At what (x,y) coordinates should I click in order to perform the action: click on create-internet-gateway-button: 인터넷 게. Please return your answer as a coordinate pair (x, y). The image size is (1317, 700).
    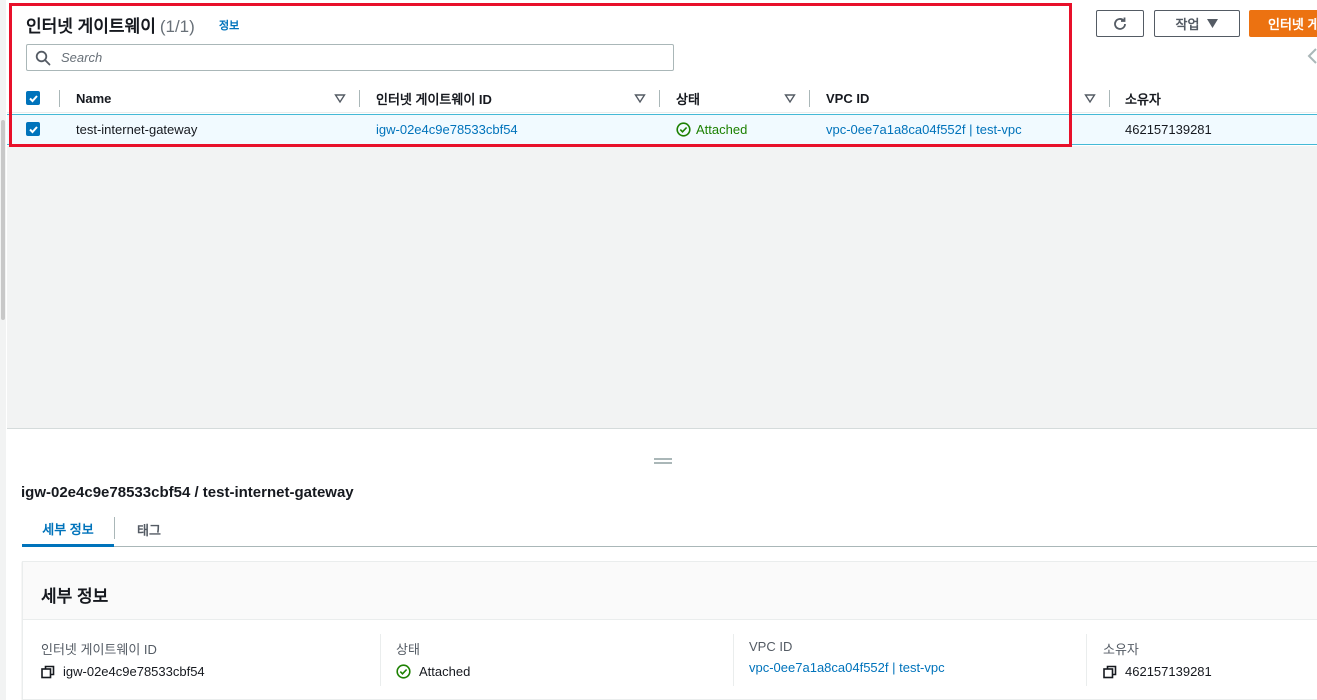
    Looking at the image, I should click on (1283, 23).